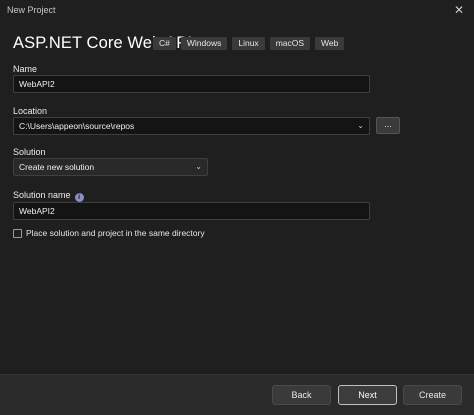 This screenshot has height=415, width=474. I want to click on tag-linux: Linux, so click(248, 43).